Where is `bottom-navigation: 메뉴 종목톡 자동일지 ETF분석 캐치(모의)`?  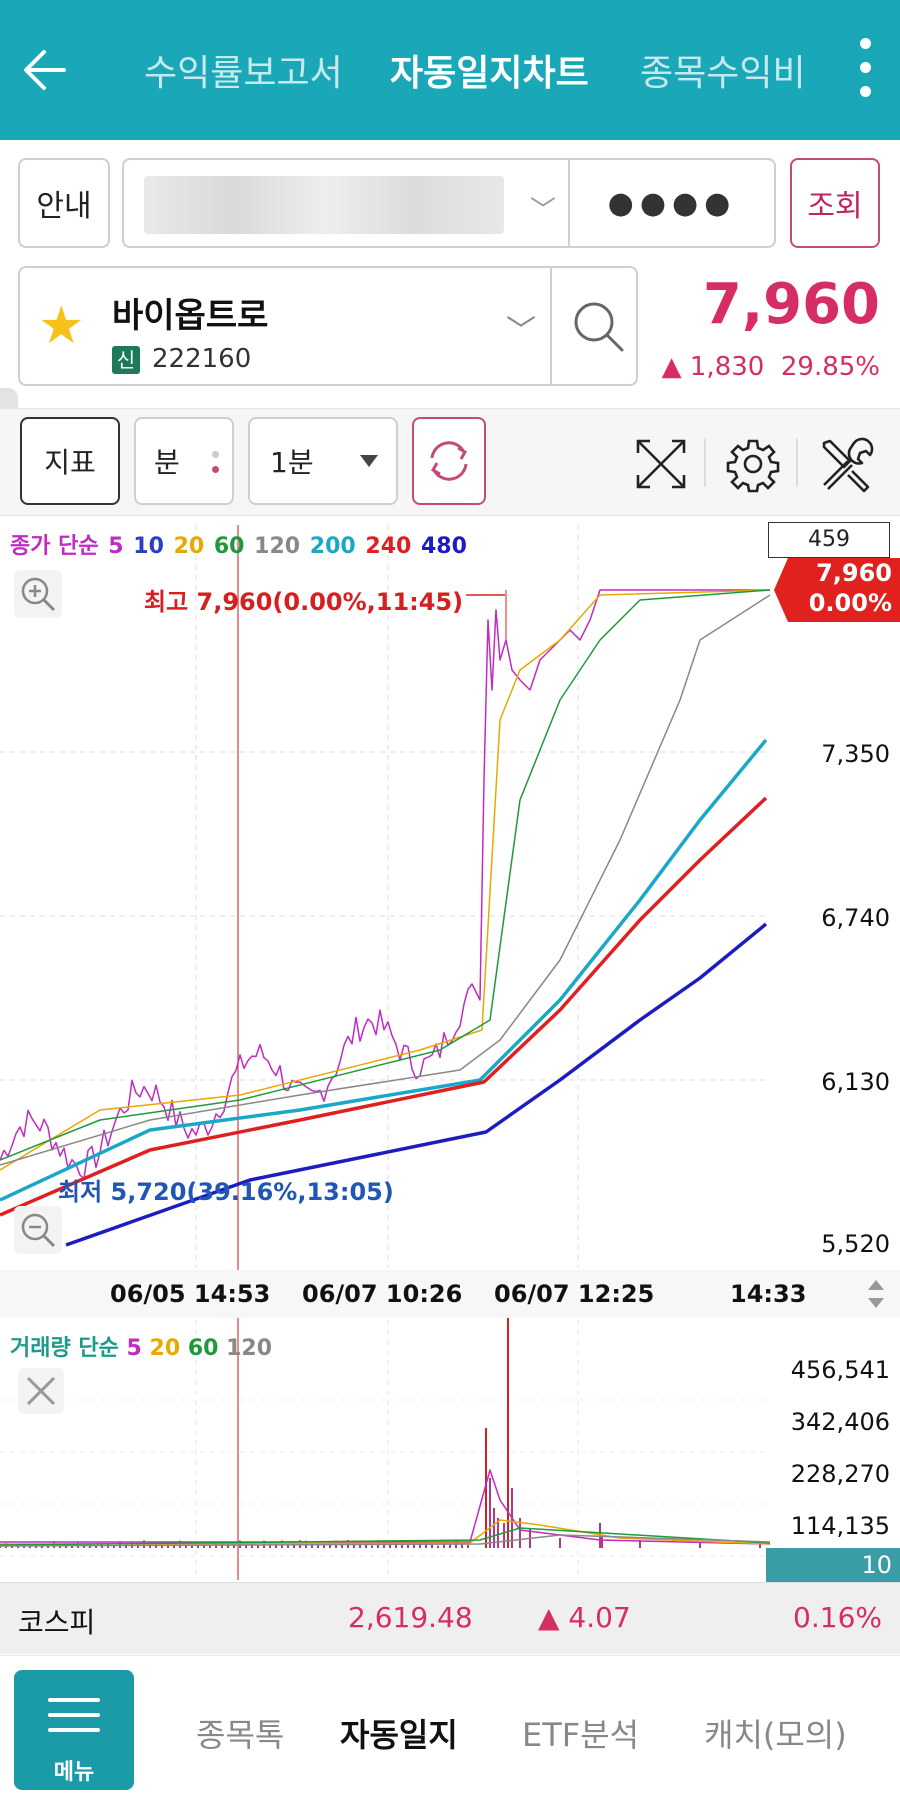
bottom-navigation: 메뉴 종목톡 자동일지 ETF분석 캐치(모의) is located at coordinates (450, 1729).